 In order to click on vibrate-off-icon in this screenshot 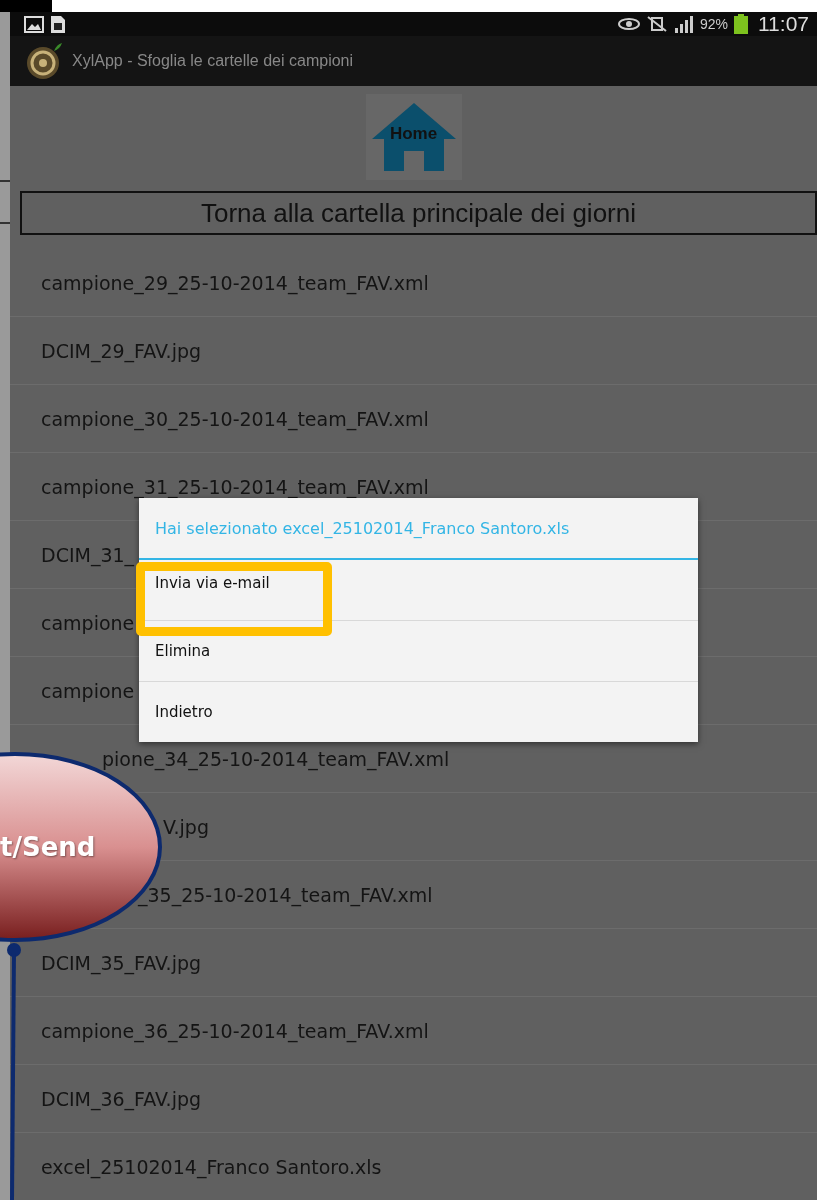, I will do `click(656, 24)`.